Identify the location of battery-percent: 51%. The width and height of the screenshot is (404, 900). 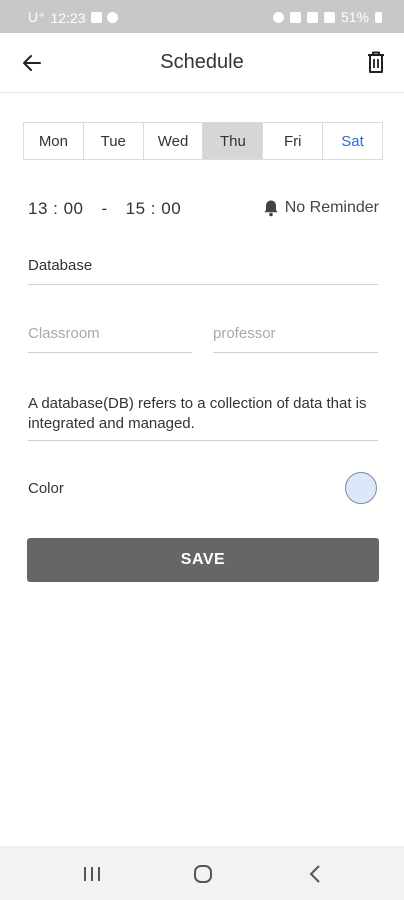
(354, 17).